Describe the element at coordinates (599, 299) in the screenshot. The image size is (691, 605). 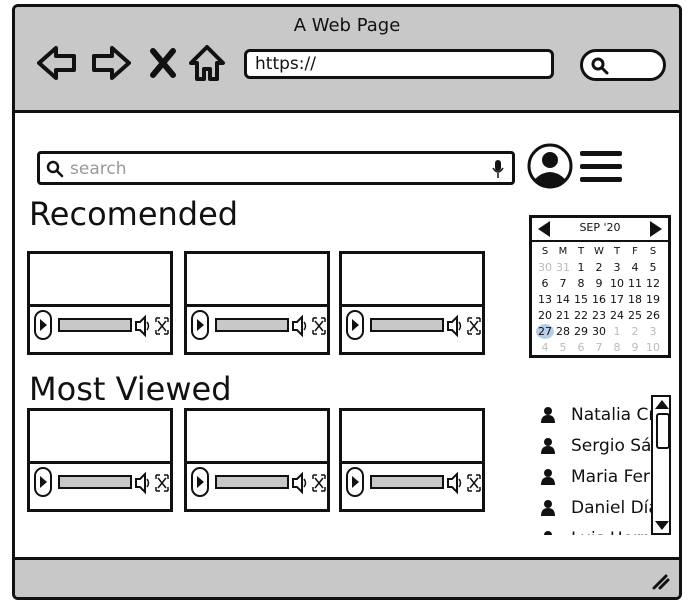
I see `calendar-day: 16` at that location.